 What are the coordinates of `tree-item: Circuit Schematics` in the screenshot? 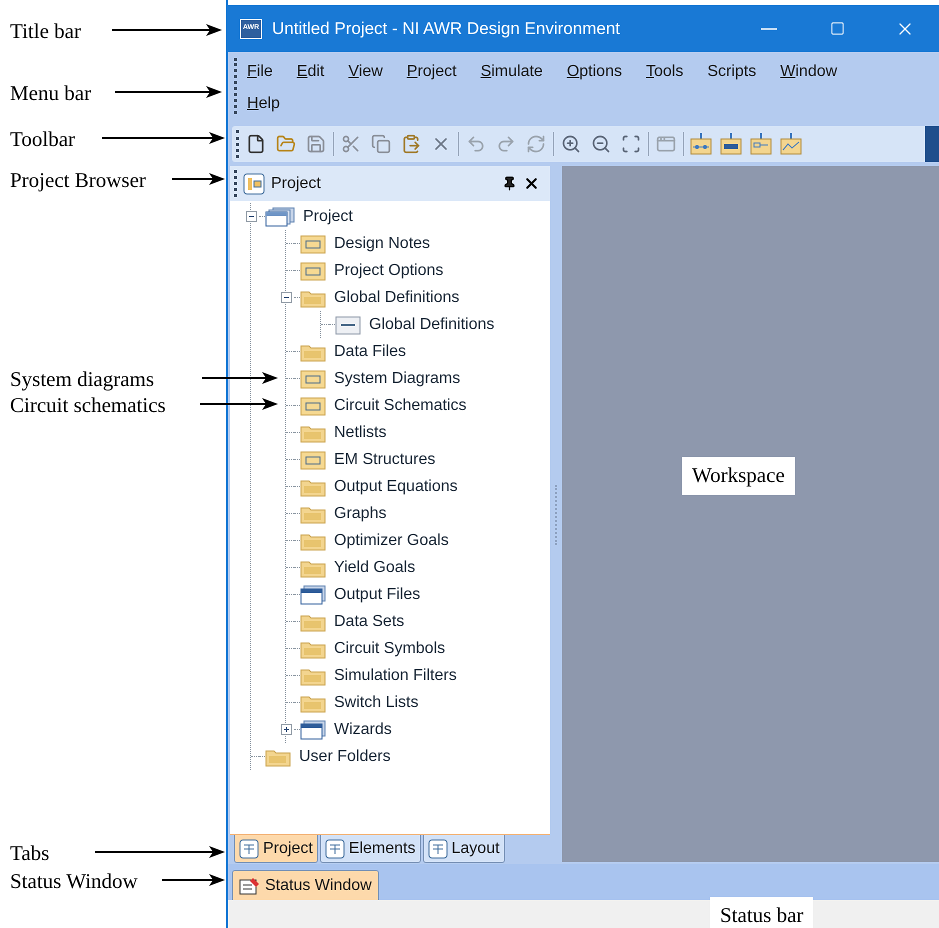 It's located at (400, 406).